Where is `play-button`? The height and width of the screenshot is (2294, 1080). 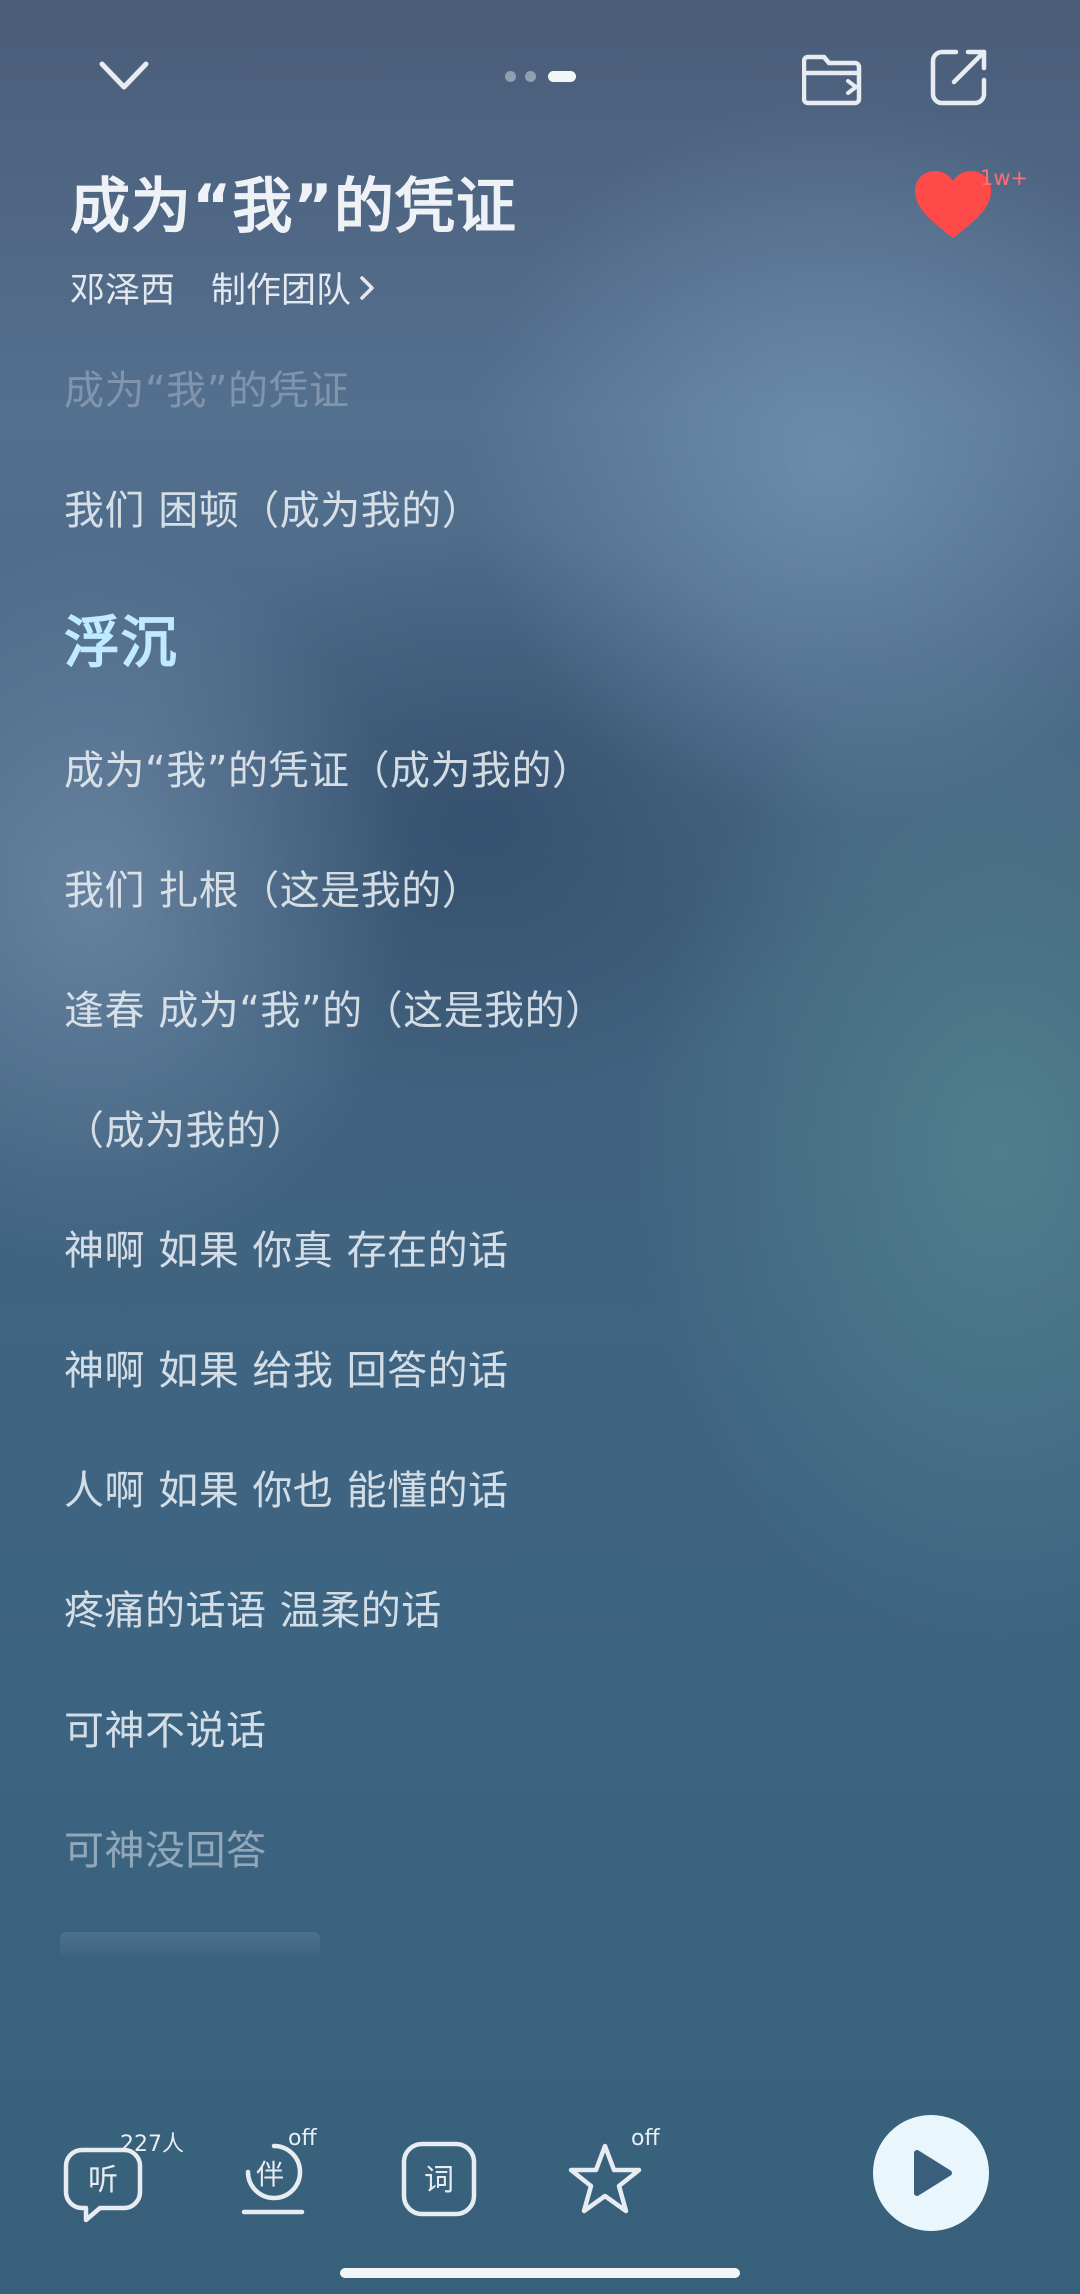 play-button is located at coordinates (931, 2173).